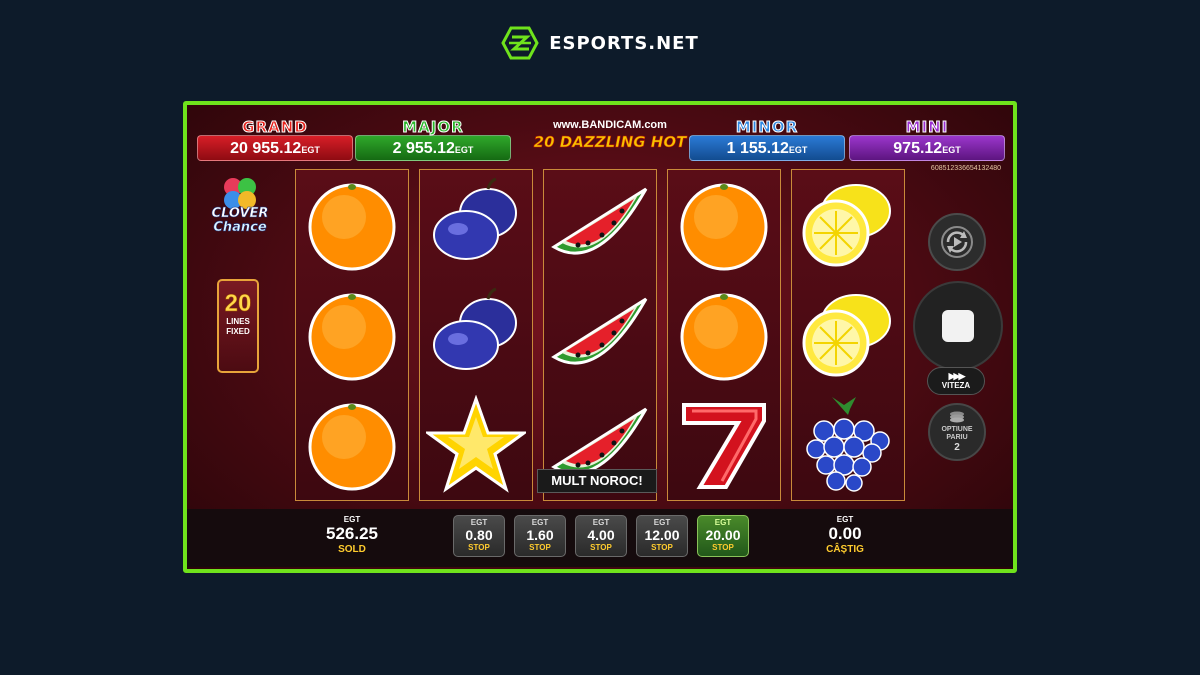 Image resolution: width=1200 pixels, height=675 pixels. I want to click on lines-badge: 20 LINES FIXED, so click(238, 326).